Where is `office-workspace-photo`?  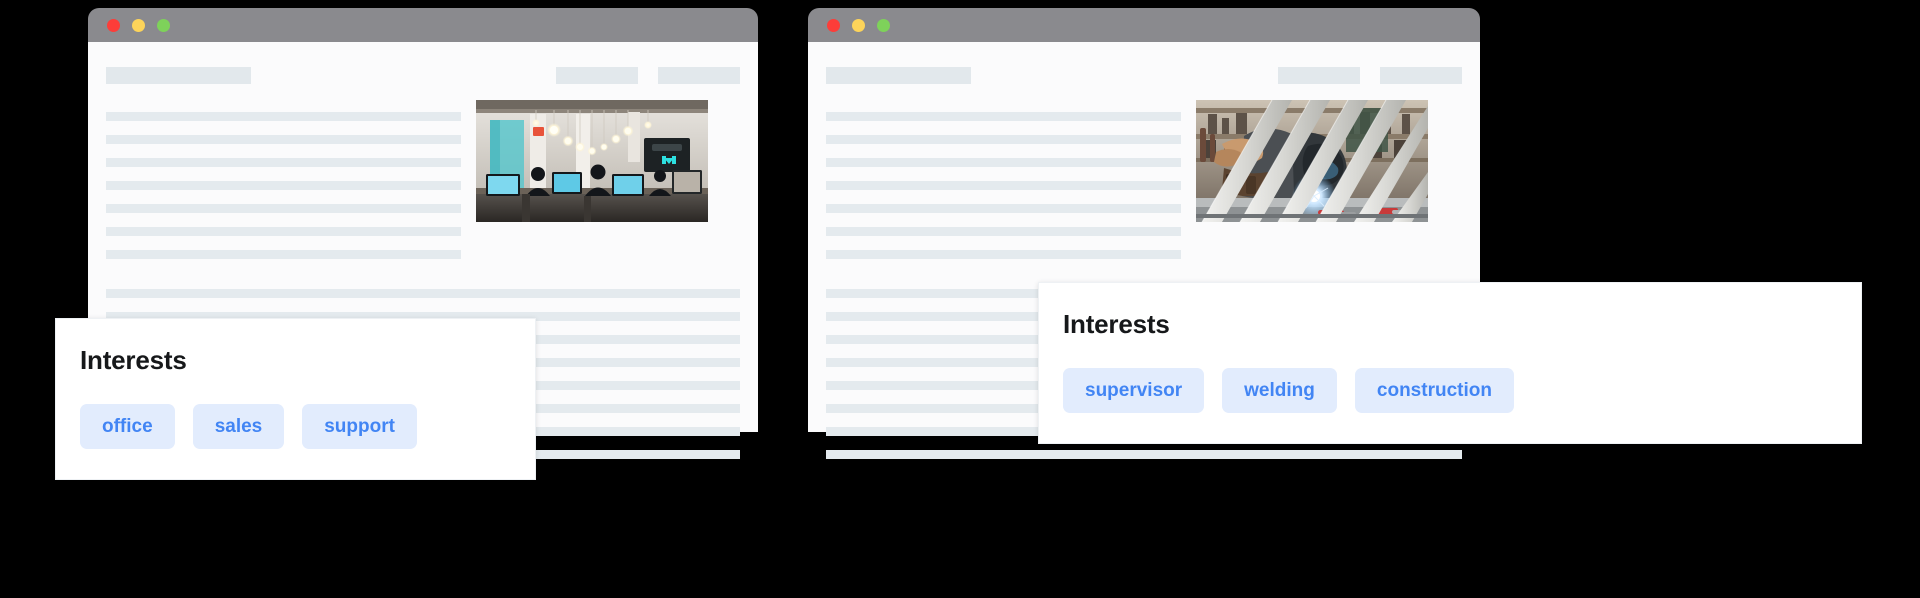 office-workspace-photo is located at coordinates (592, 161).